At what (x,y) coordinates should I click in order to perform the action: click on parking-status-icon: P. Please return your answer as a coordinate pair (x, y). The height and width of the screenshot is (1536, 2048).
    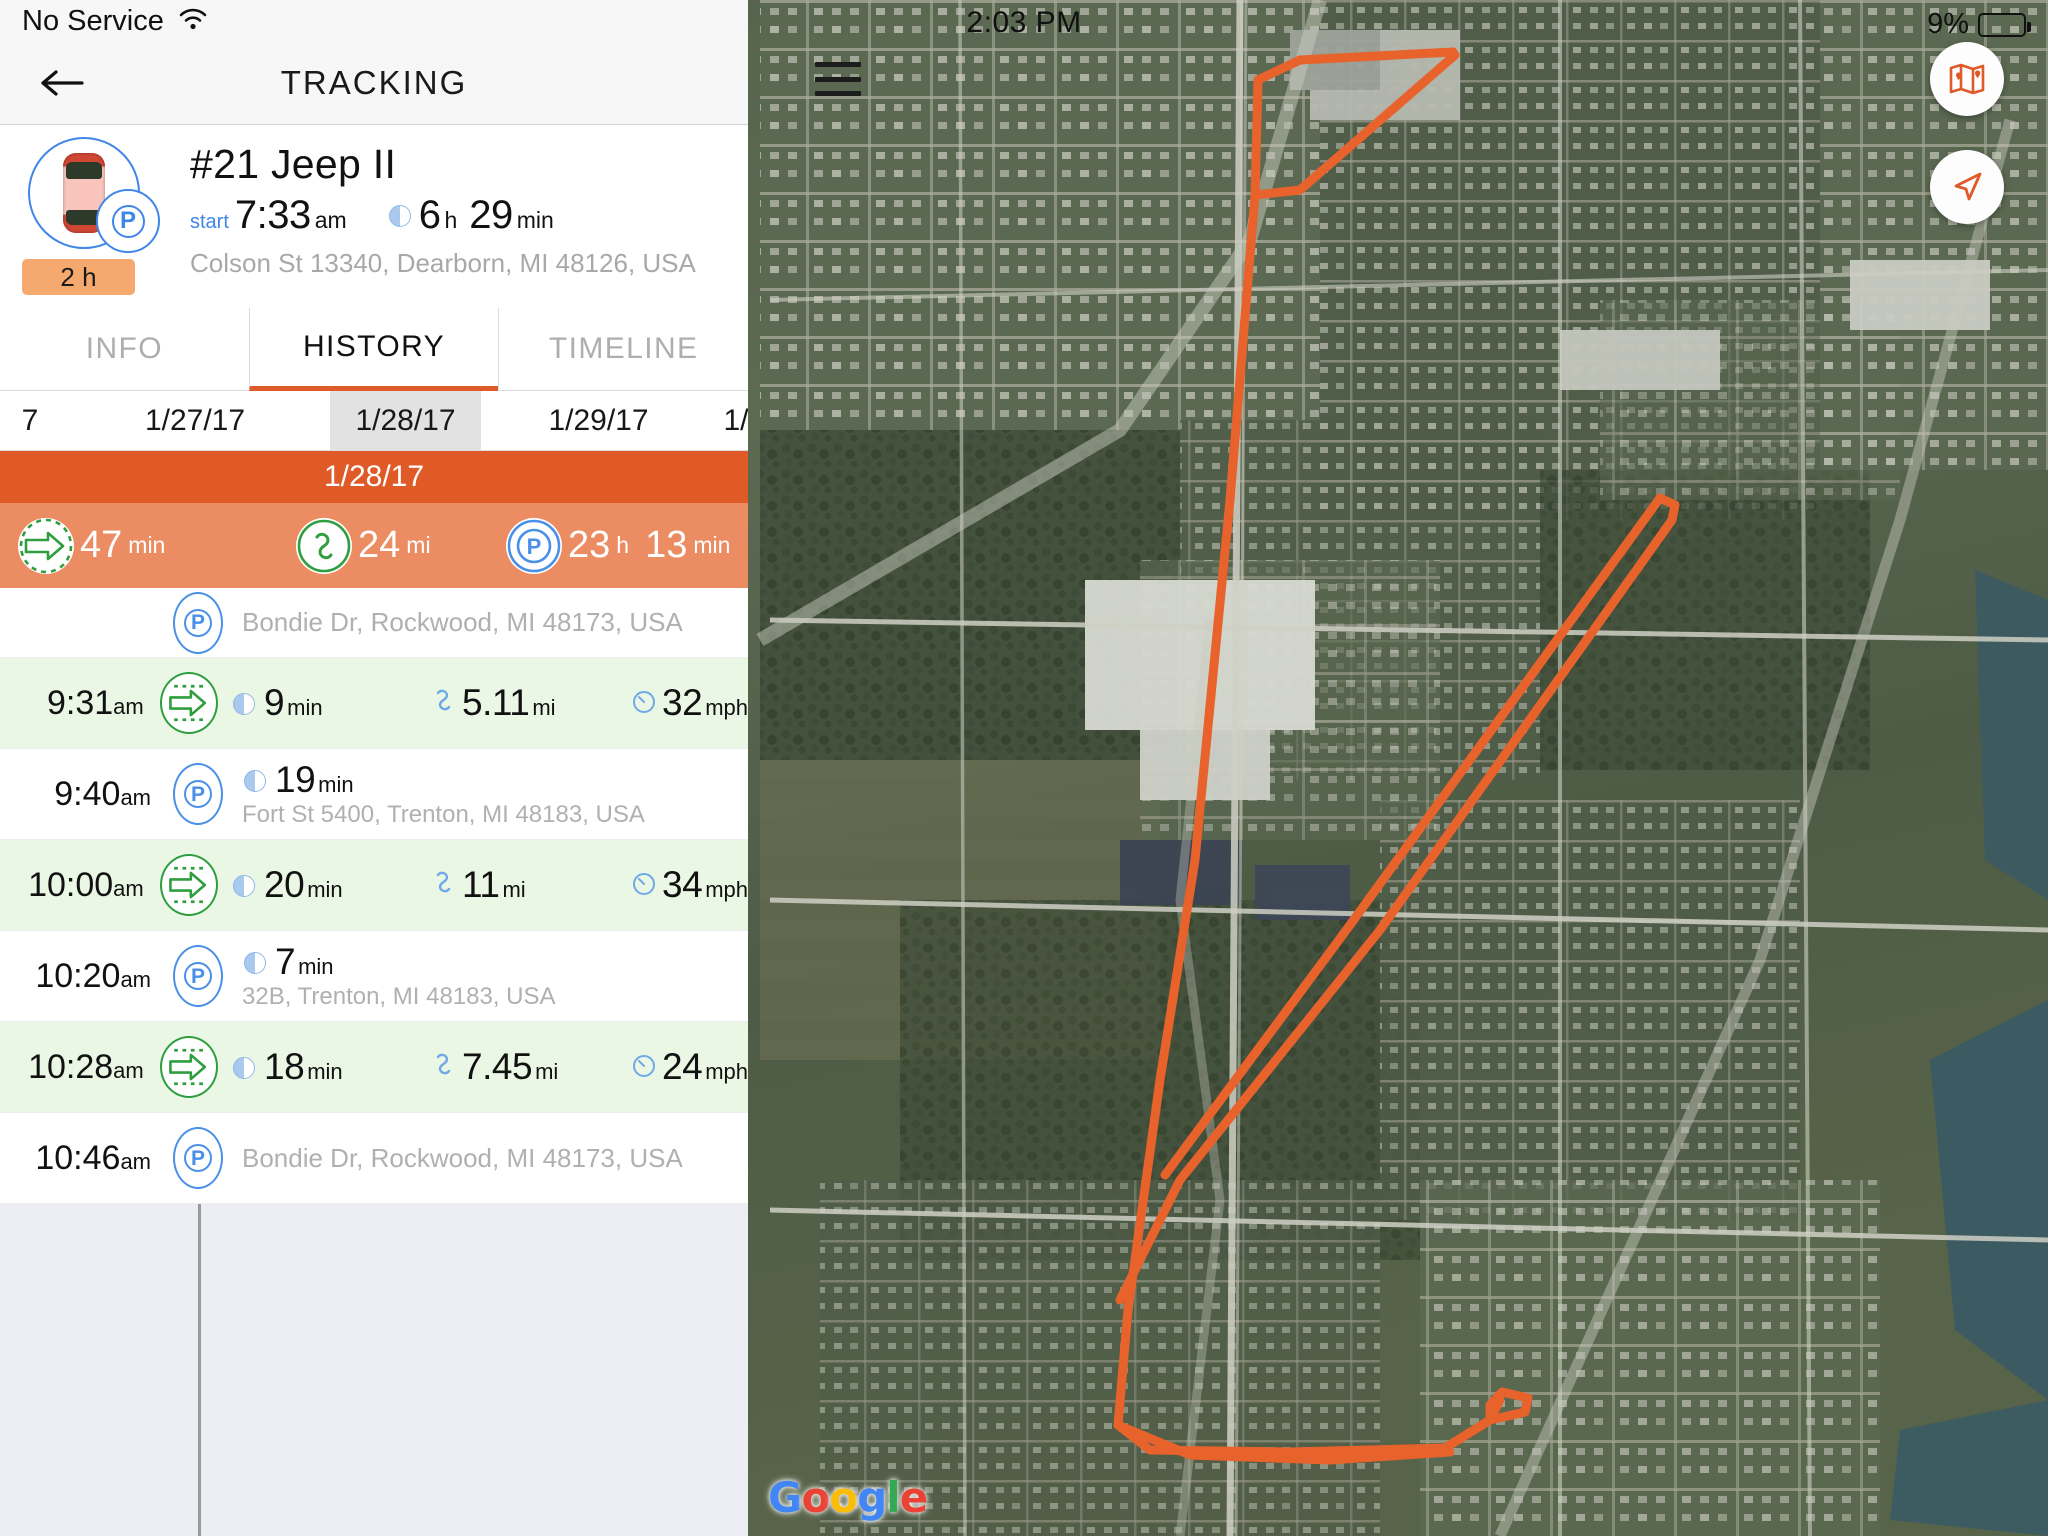
    Looking at the image, I should click on (128, 221).